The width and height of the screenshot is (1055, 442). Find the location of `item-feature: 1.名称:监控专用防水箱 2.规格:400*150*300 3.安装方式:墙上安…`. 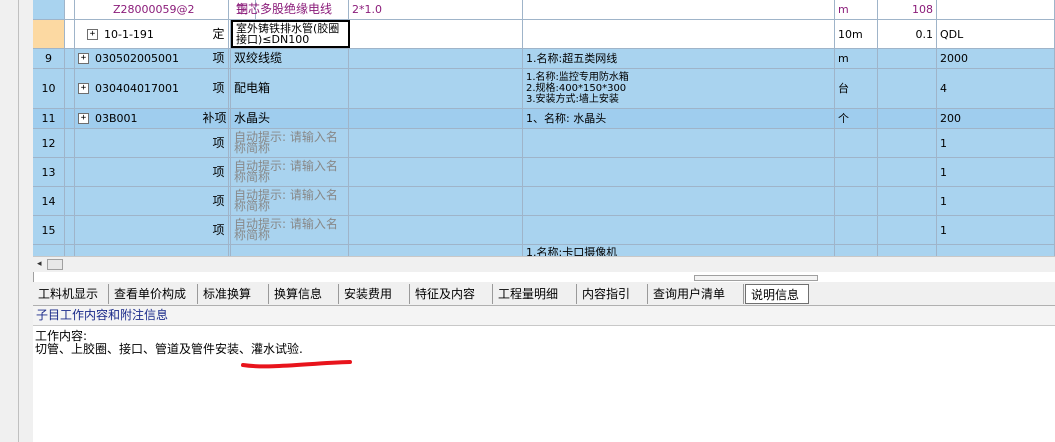

item-feature: 1.名称:监控专用防水箱 2.规格:400*150*300 3.安装方式:墙上安… is located at coordinates (679, 88).